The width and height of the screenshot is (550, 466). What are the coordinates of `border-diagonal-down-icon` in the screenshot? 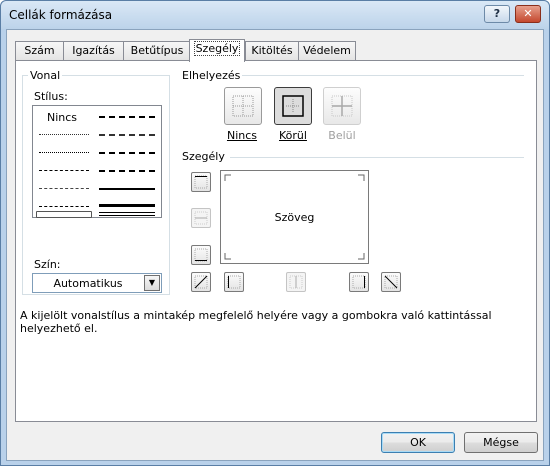 It's located at (391, 282).